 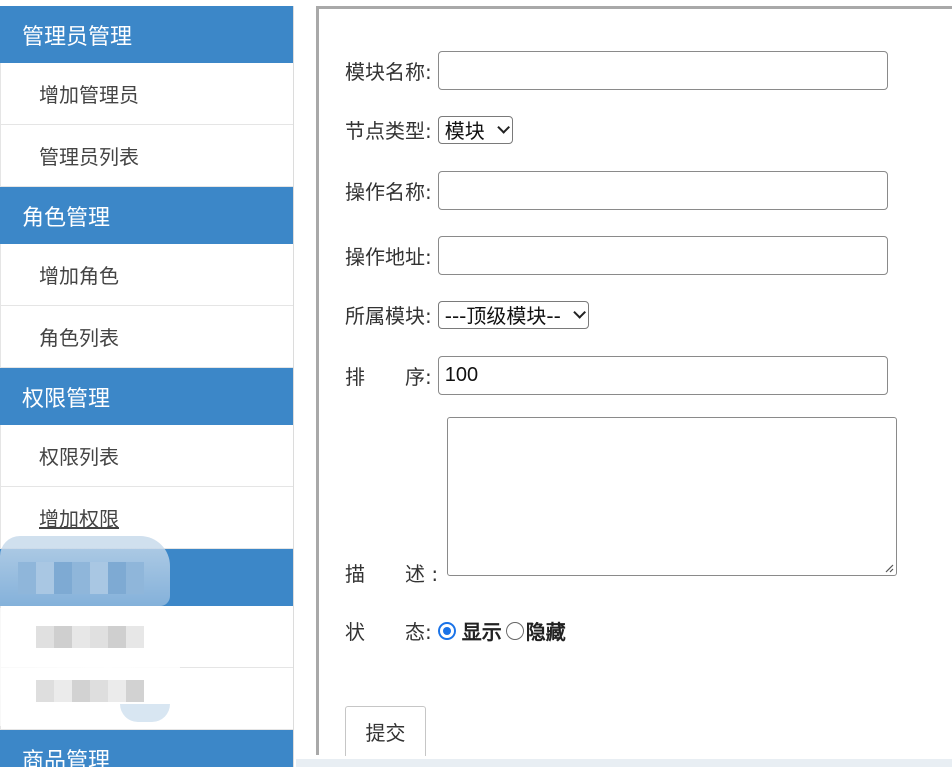 What do you see at coordinates (388, 192) in the screenshot?
I see `action-name-label: 操作名称:` at bounding box center [388, 192].